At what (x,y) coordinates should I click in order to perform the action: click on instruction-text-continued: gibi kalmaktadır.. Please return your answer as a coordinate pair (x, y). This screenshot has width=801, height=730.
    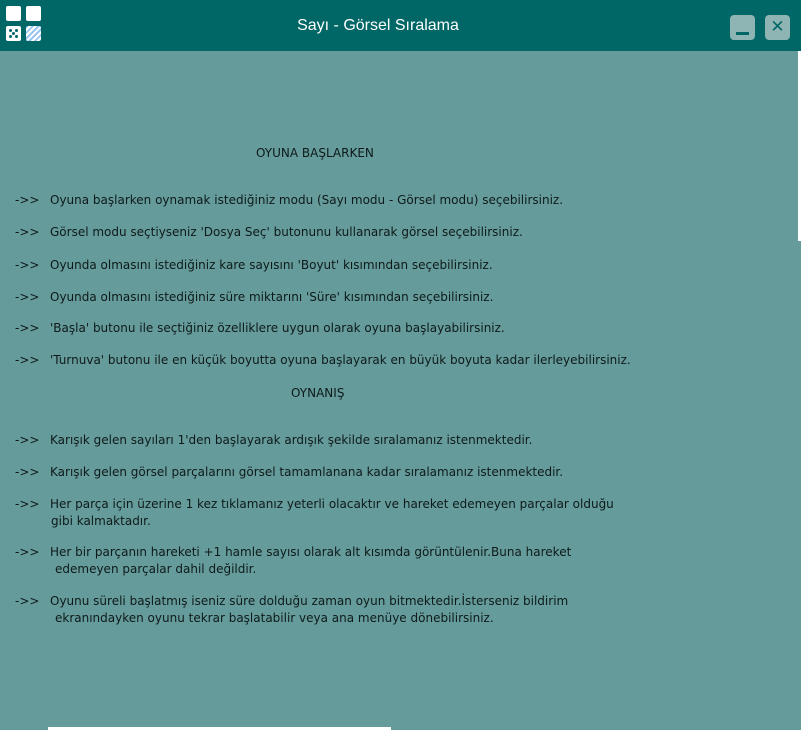
    Looking at the image, I should click on (101, 521).